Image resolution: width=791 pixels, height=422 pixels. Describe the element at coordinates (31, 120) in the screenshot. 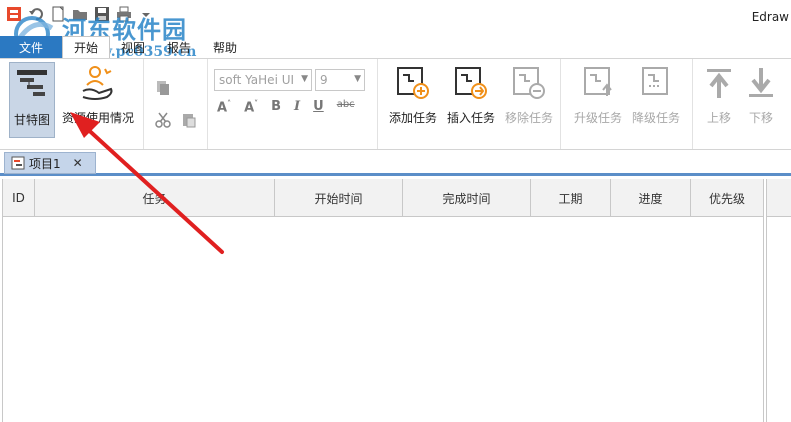

I see `gantt-chart-label: 甘特图` at that location.